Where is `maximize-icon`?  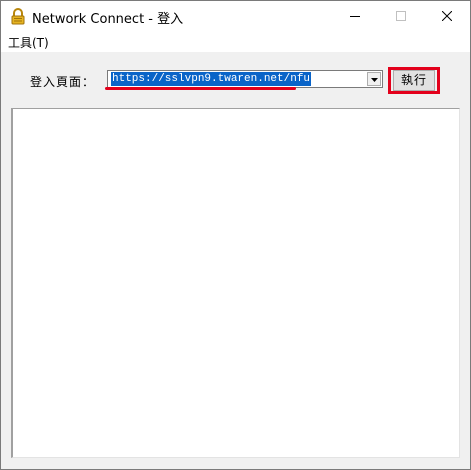
maximize-icon is located at coordinates (401, 16).